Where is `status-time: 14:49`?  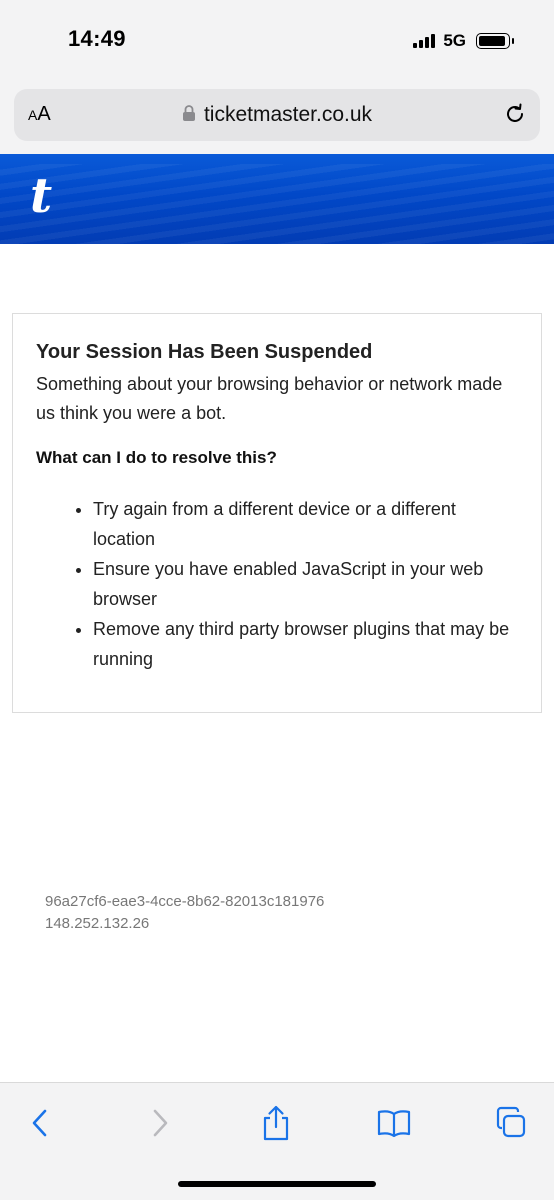
status-time: 14:49 is located at coordinates (97, 38).